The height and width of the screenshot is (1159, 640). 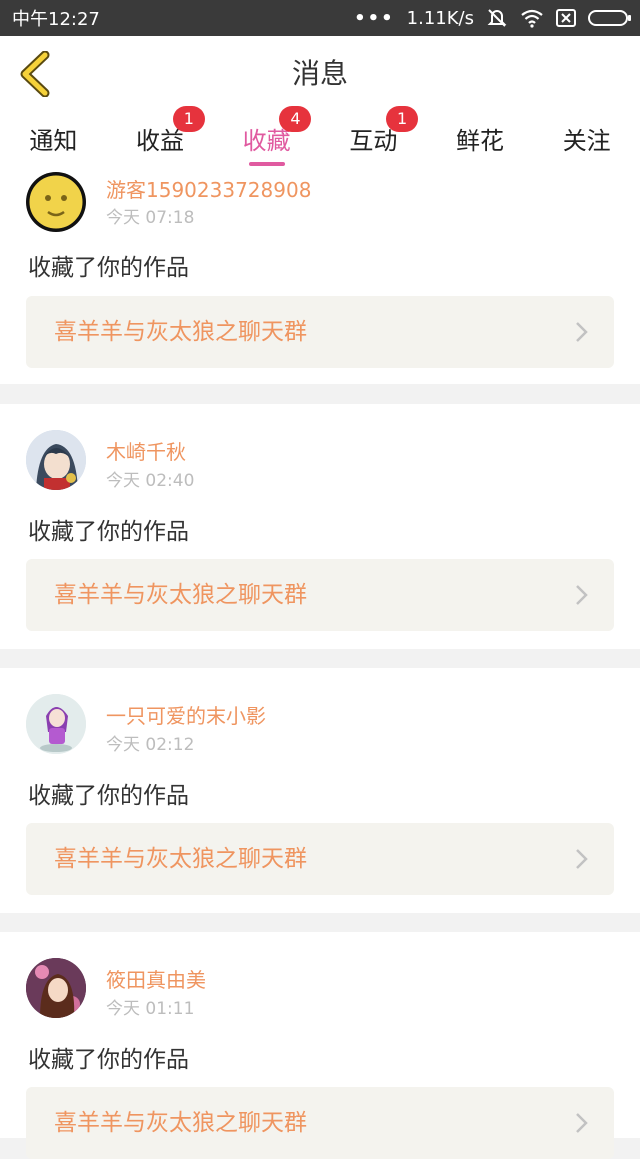 I want to click on tab-notifications: 通知, so click(x=53, y=141).